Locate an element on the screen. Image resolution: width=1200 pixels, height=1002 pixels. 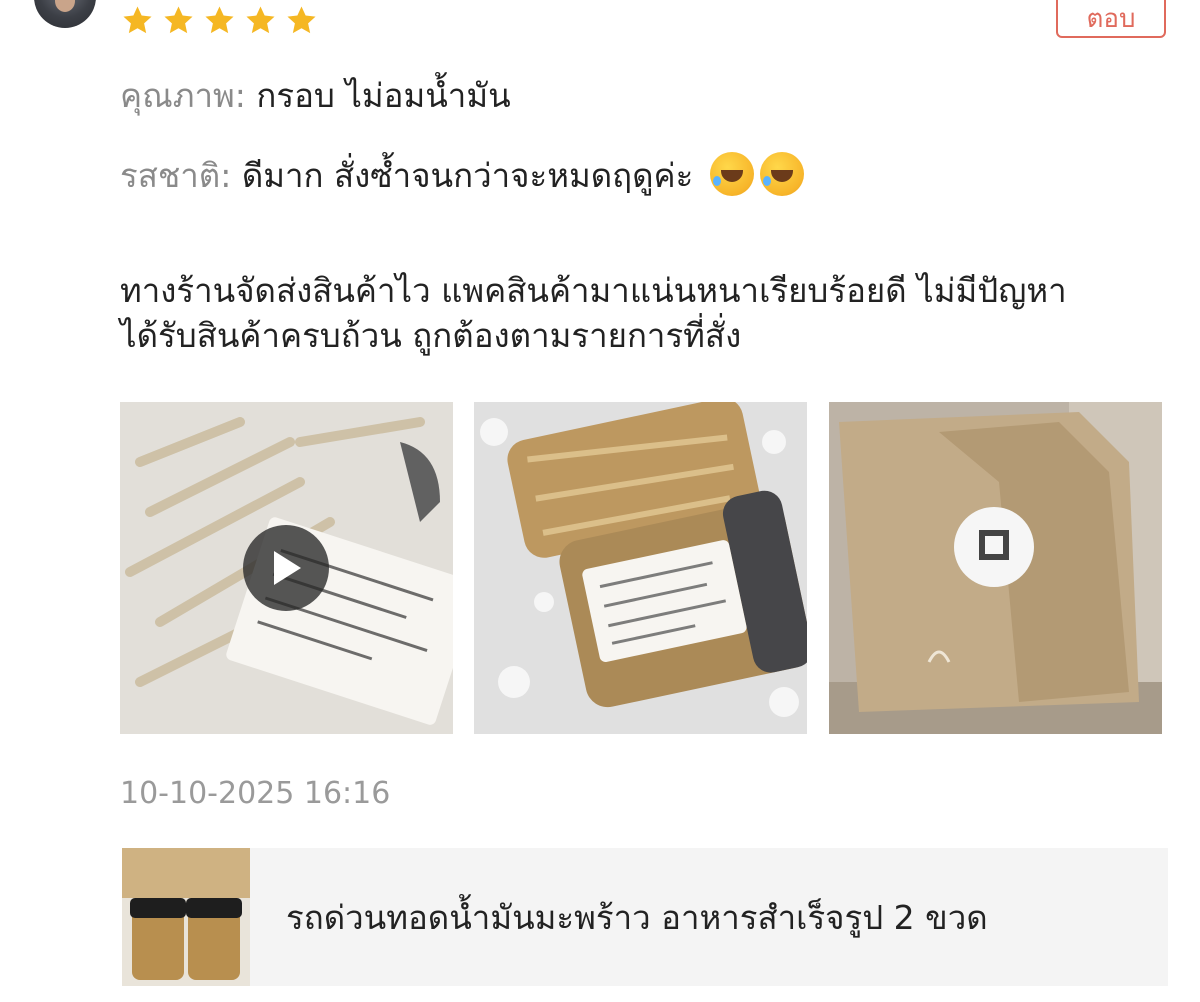
attribute-key: รสชาติ: is located at coordinates (176, 175).